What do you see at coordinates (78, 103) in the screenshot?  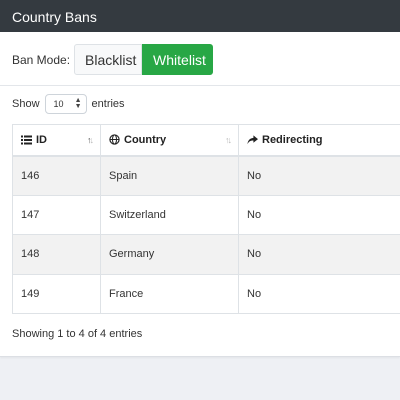 I see `select-arrows-icon: ▲ ▼` at bounding box center [78, 103].